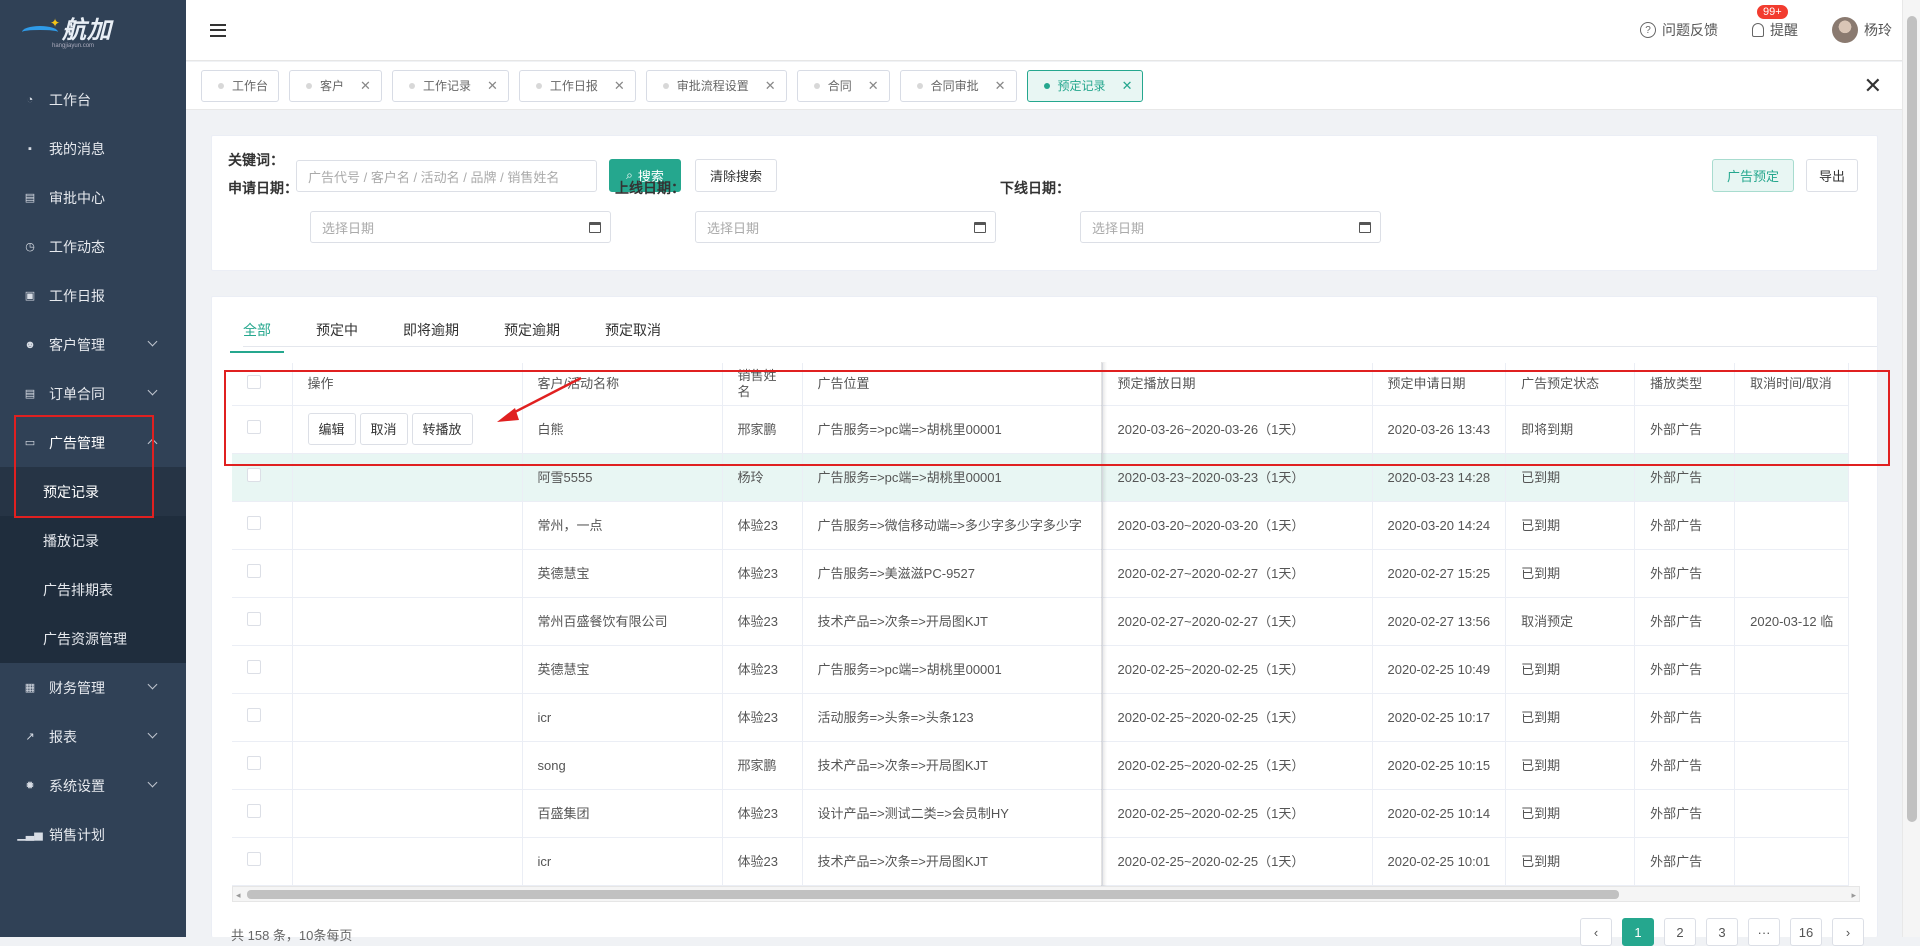  What do you see at coordinates (218, 30) in the screenshot?
I see `hamburger-menu-icon` at bounding box center [218, 30].